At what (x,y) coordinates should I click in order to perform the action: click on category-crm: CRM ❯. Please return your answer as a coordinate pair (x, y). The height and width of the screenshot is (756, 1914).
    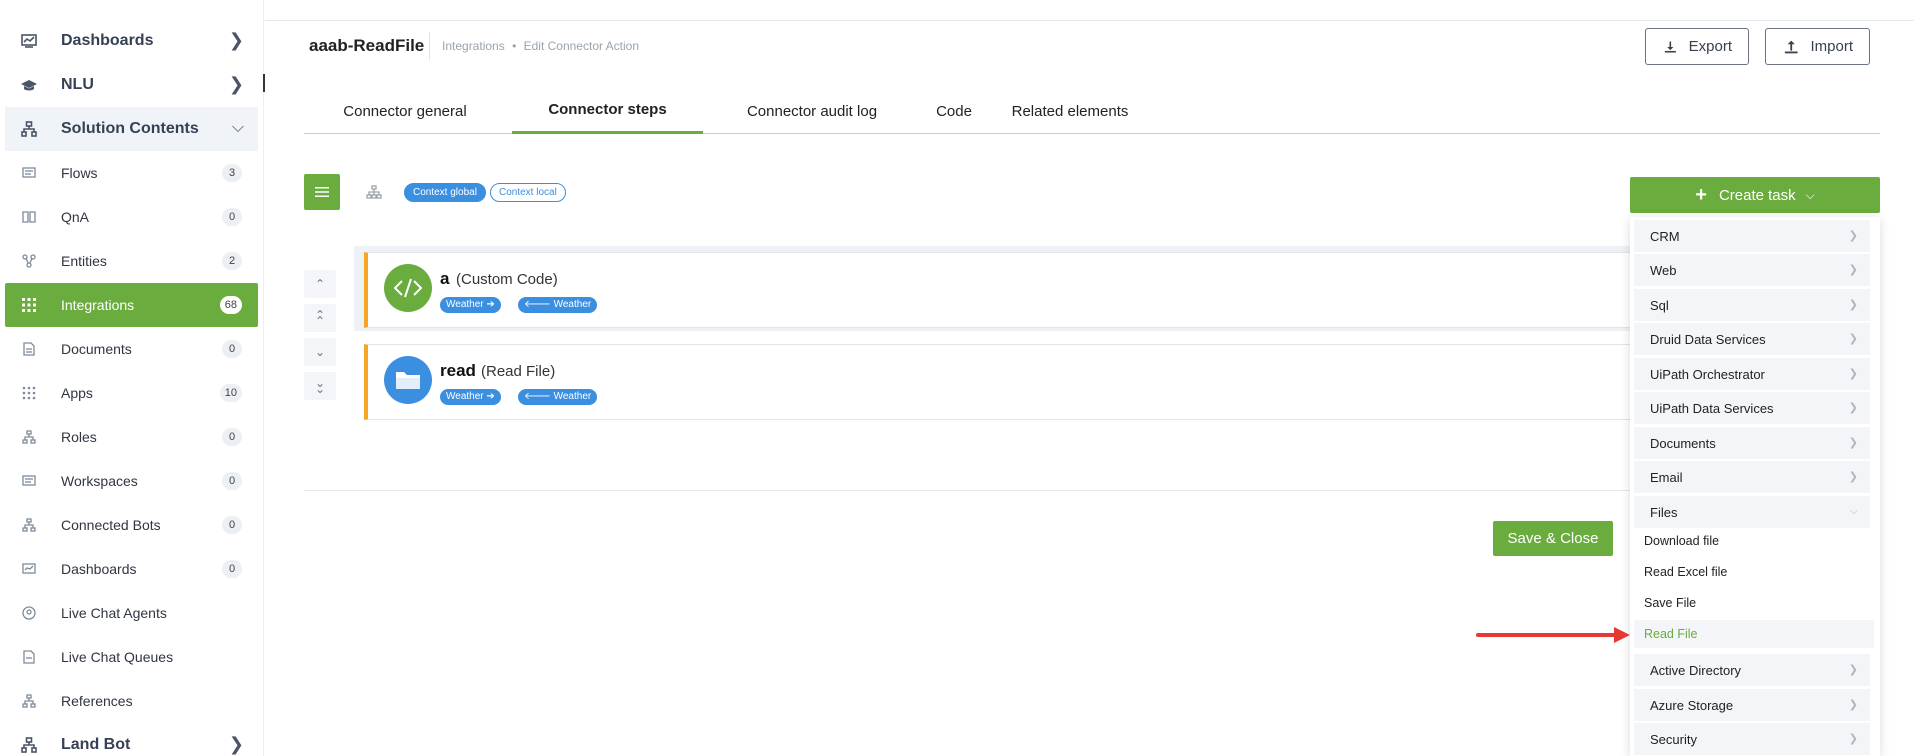
    Looking at the image, I should click on (1752, 236).